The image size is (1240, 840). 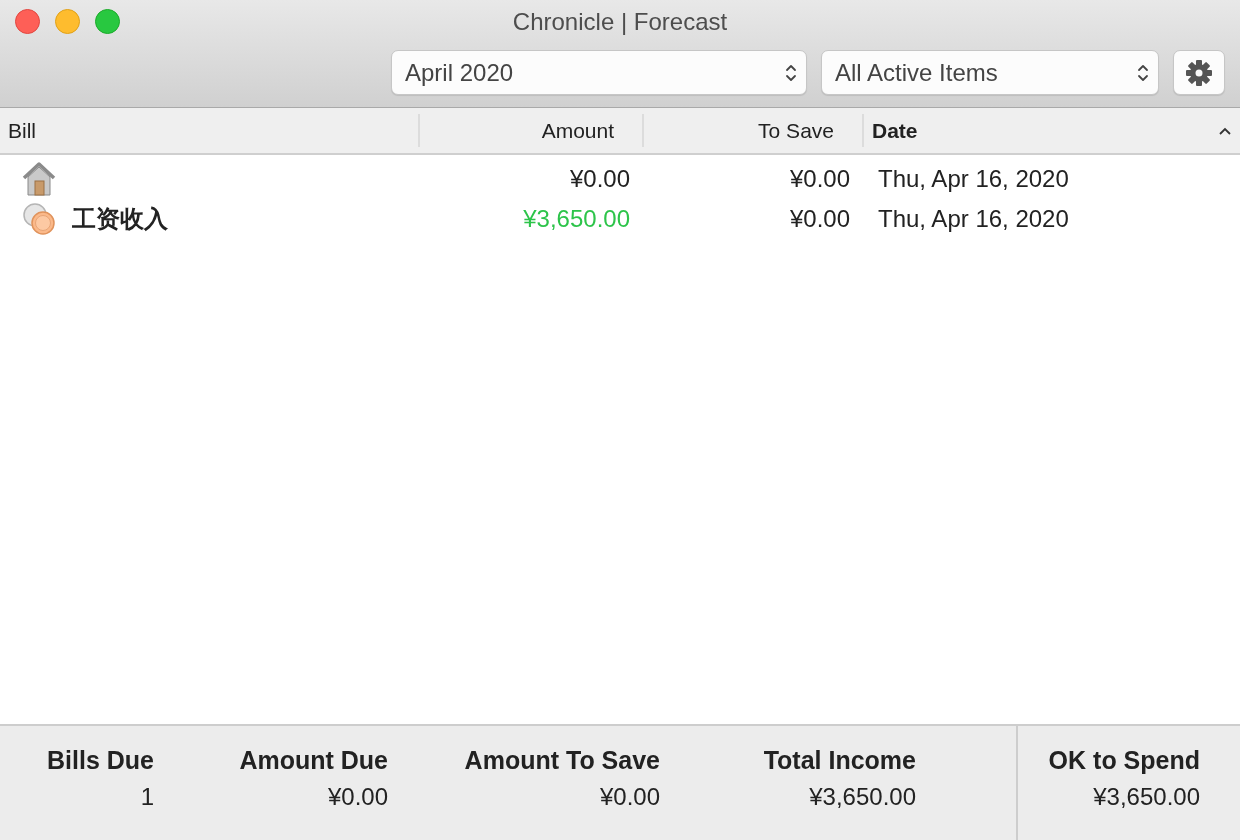 I want to click on house-icon, so click(x=39, y=179).